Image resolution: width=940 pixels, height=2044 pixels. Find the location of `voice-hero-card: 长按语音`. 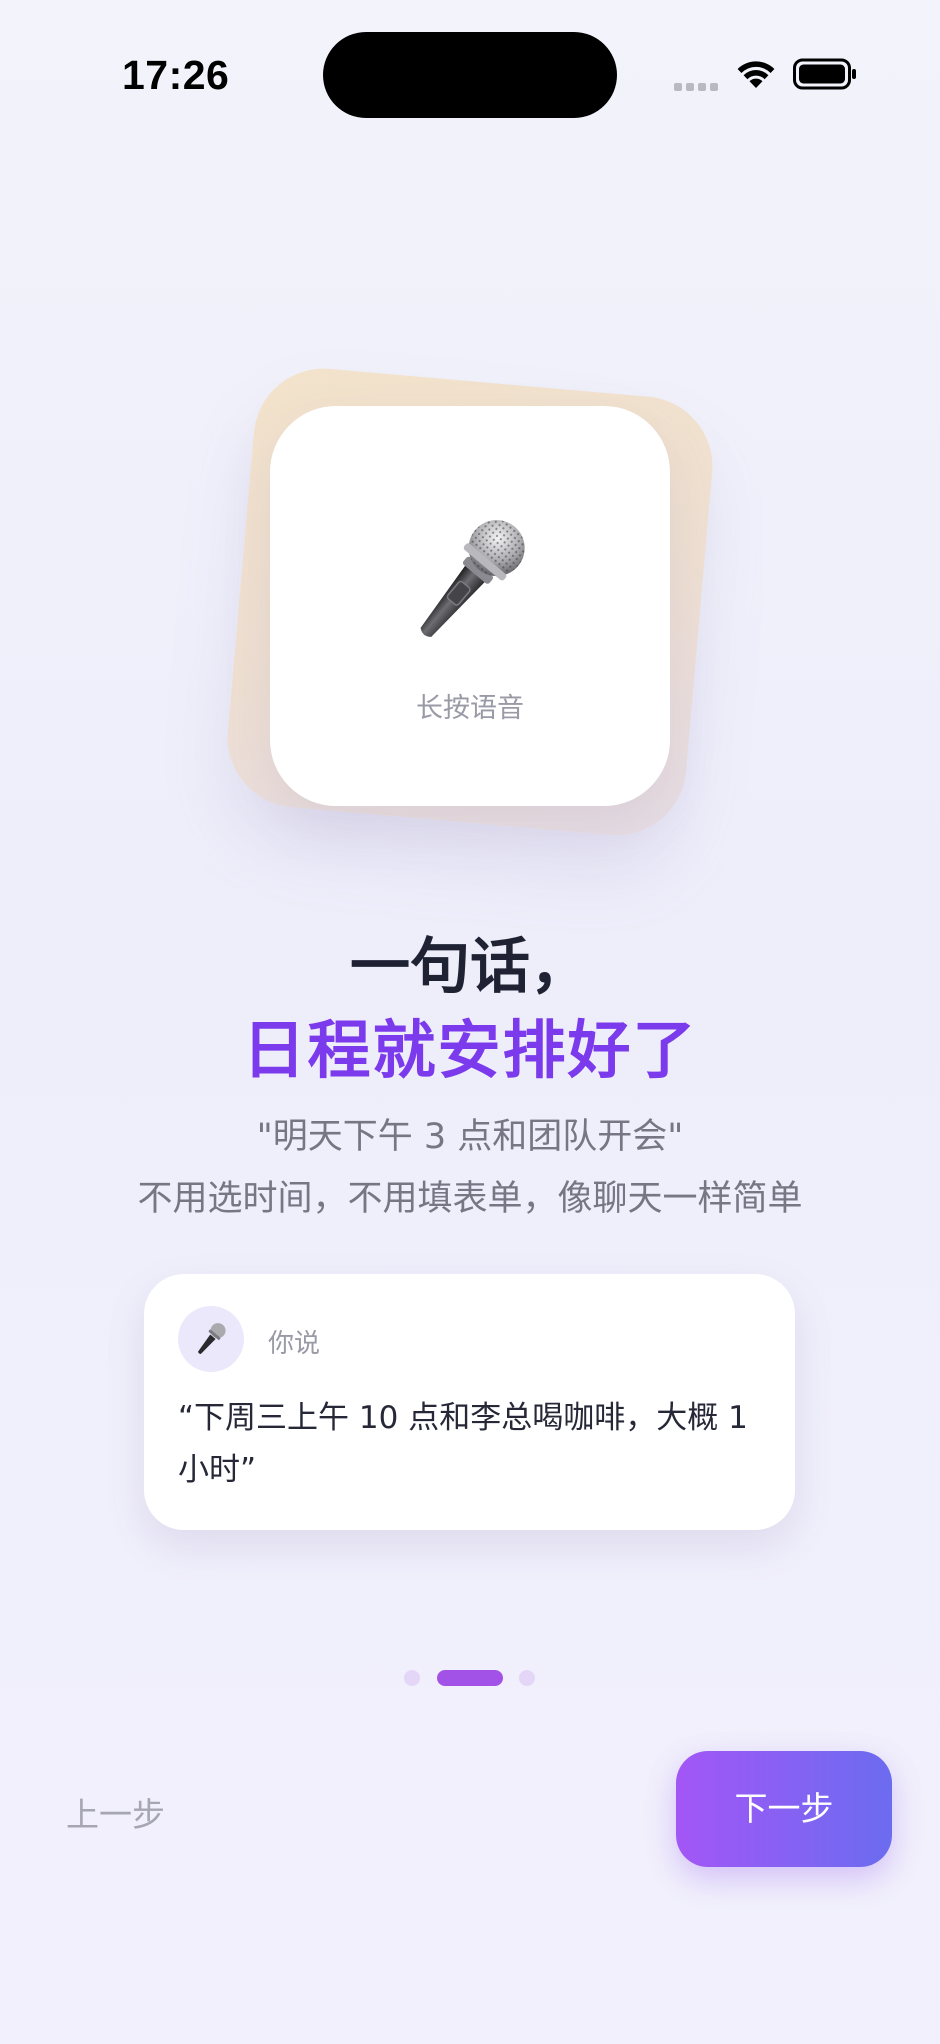

voice-hero-card: 长按语音 is located at coordinates (470, 606).